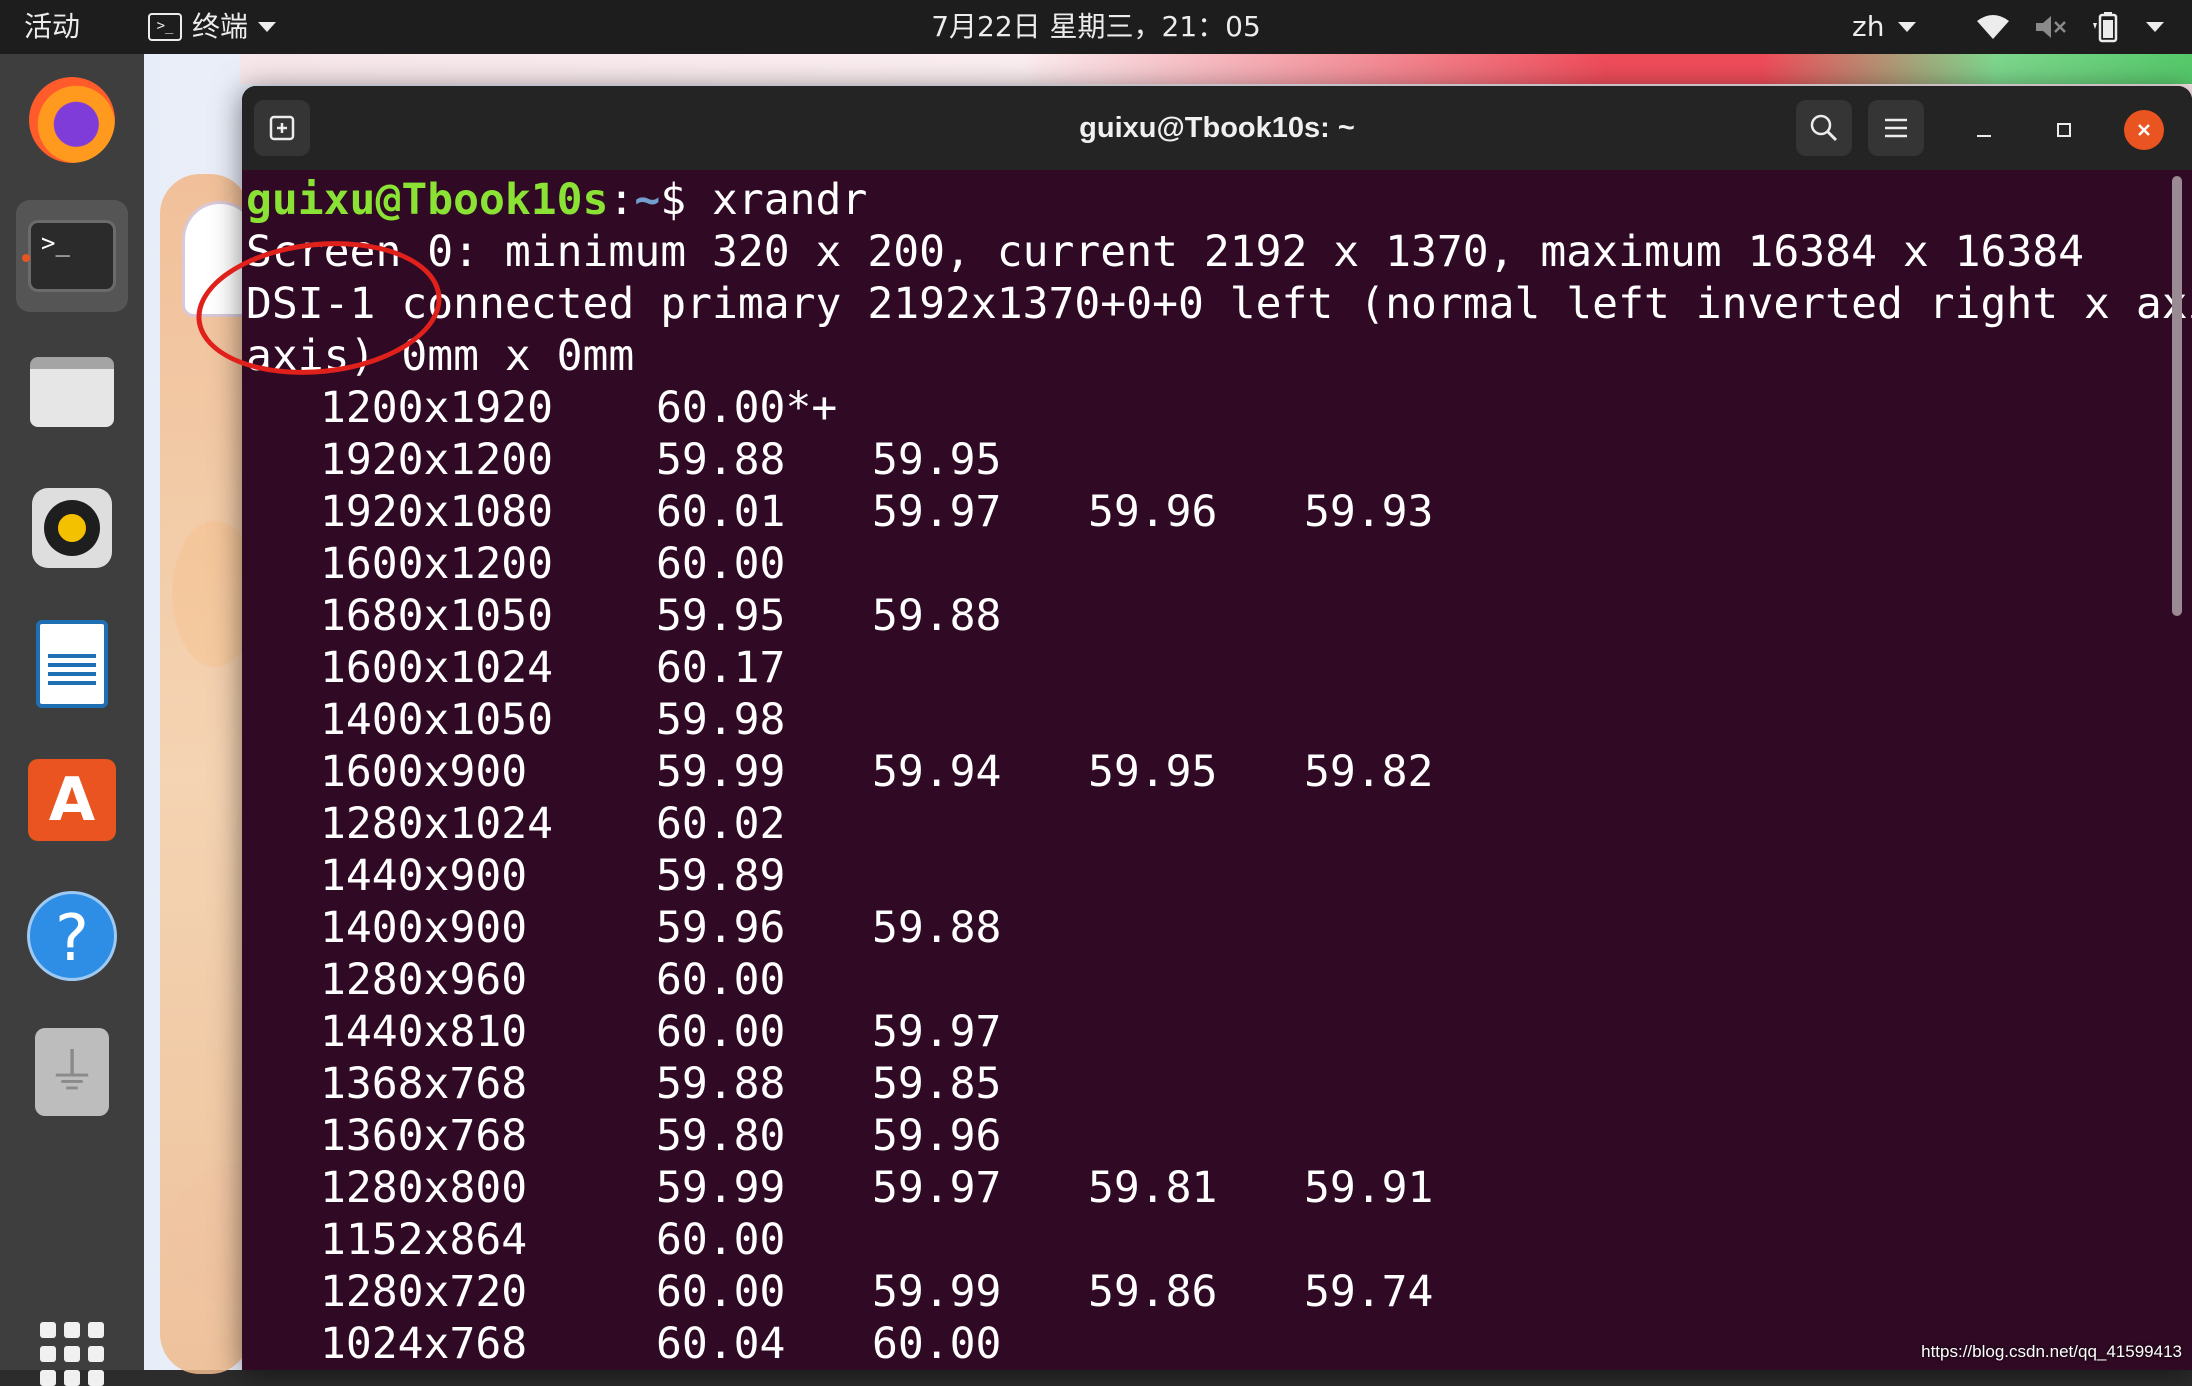 Image resolution: width=2192 pixels, height=1386 pixels. I want to click on mode-refresh-rate: 59.89, so click(721, 876).